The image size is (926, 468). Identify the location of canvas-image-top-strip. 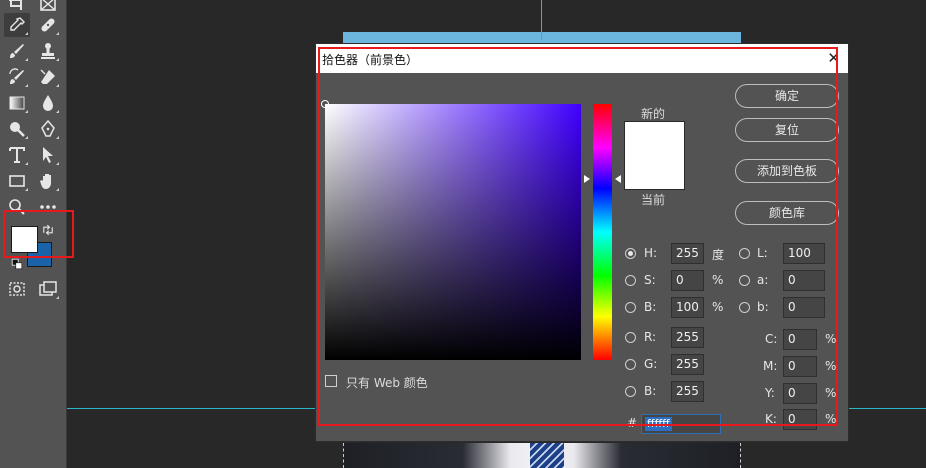
(542, 37).